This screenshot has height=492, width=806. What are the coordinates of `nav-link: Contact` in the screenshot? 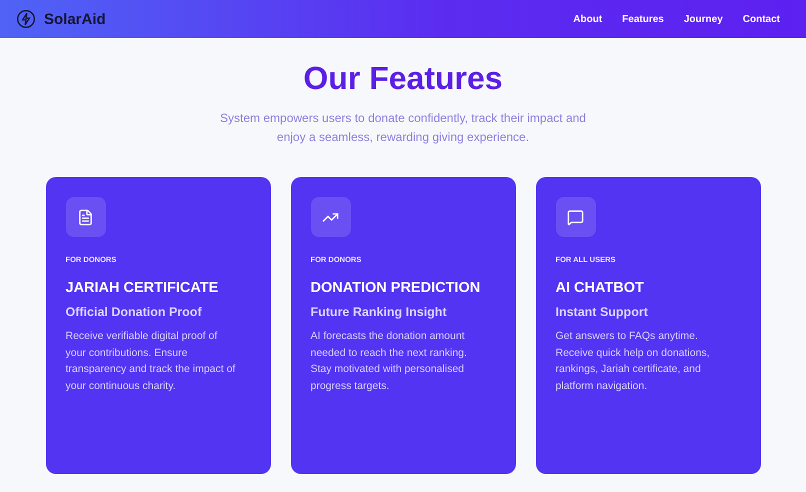 It's located at (761, 19).